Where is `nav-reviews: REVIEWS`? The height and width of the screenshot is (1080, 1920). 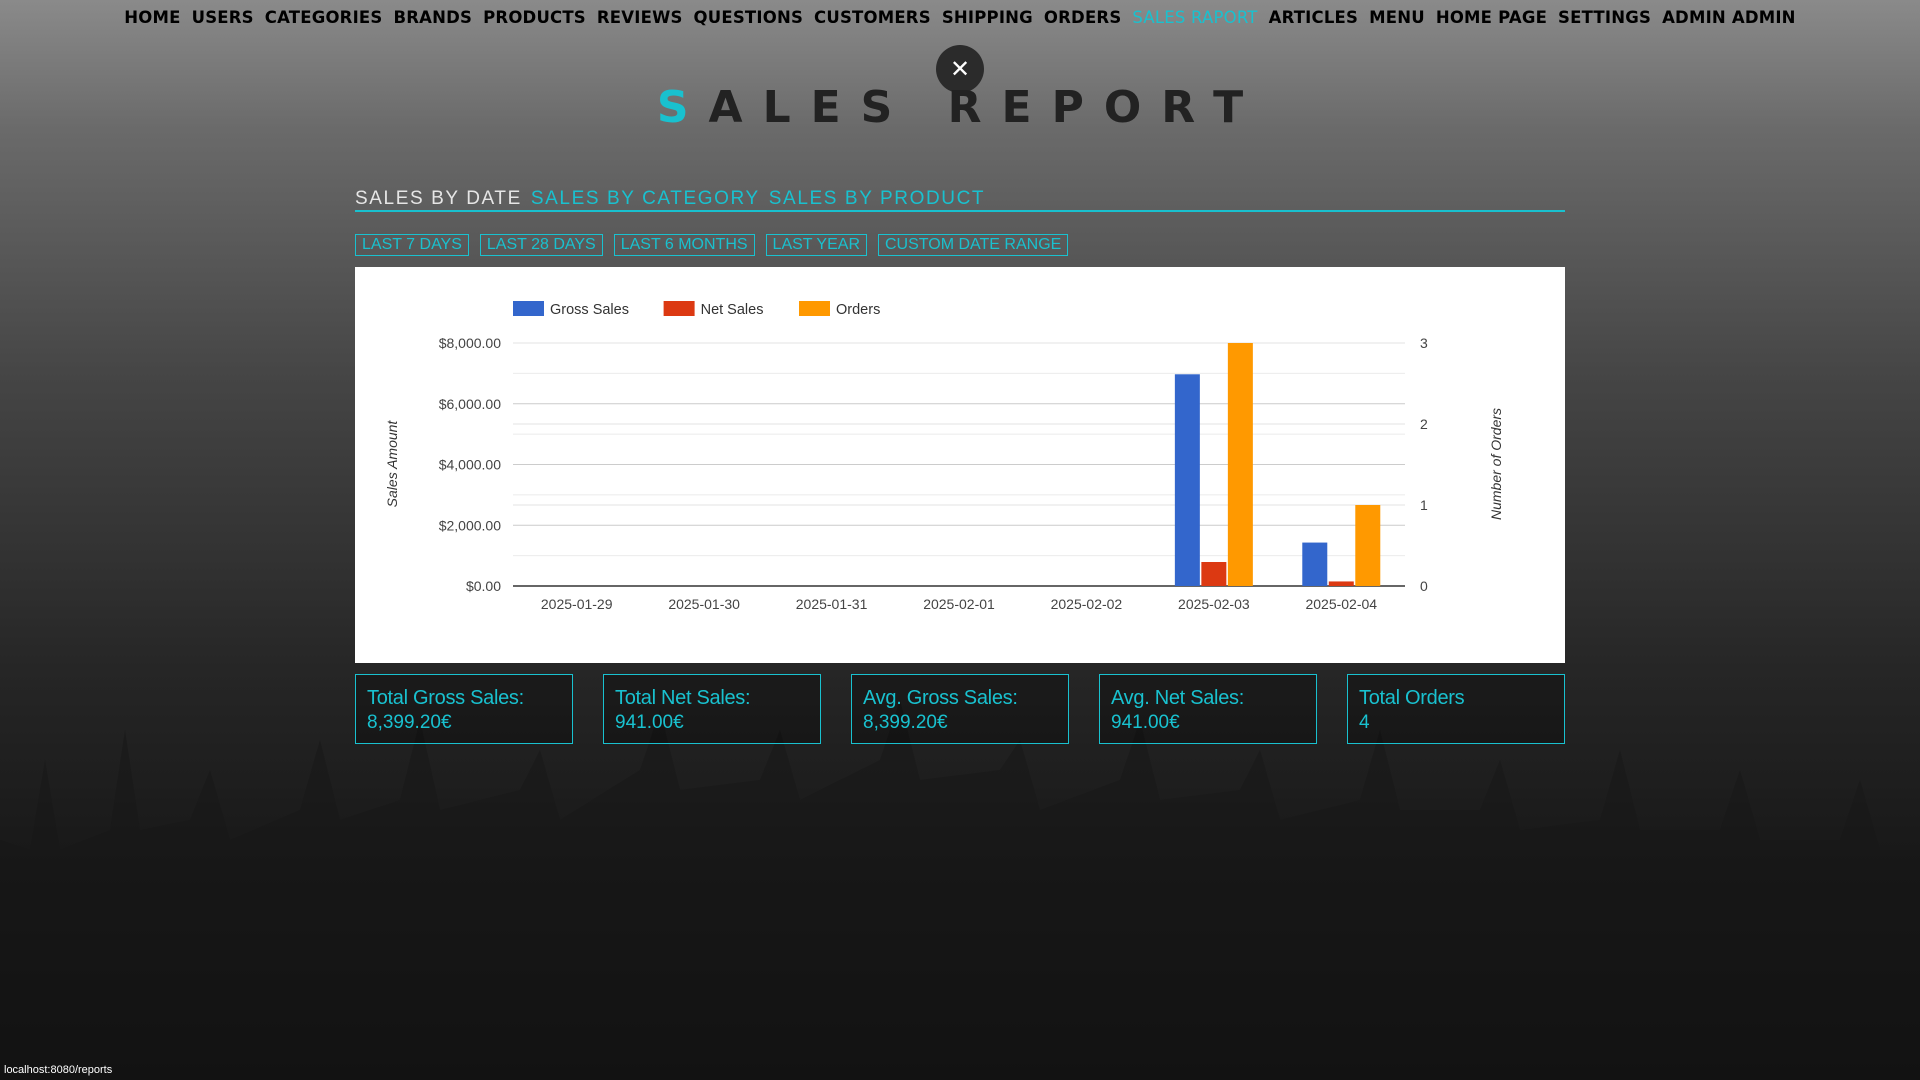
nav-reviews: REVIEWS is located at coordinates (640, 17).